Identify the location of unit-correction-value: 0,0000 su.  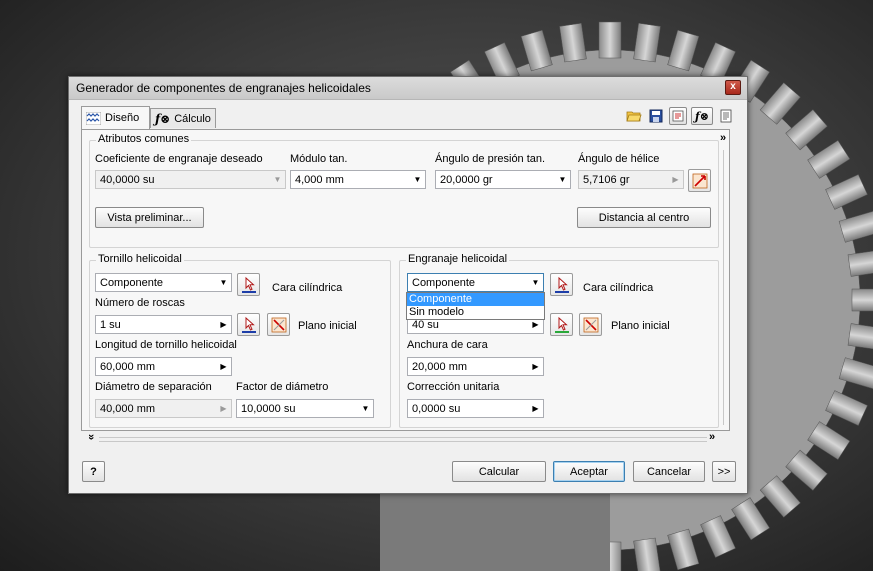
(436, 408).